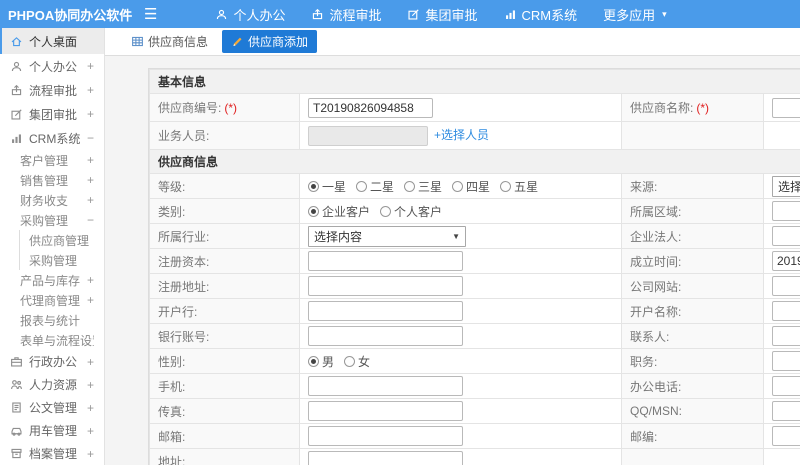 The height and width of the screenshot is (465, 800). I want to click on top-menu-personal-office: 个人办公, so click(250, 14).